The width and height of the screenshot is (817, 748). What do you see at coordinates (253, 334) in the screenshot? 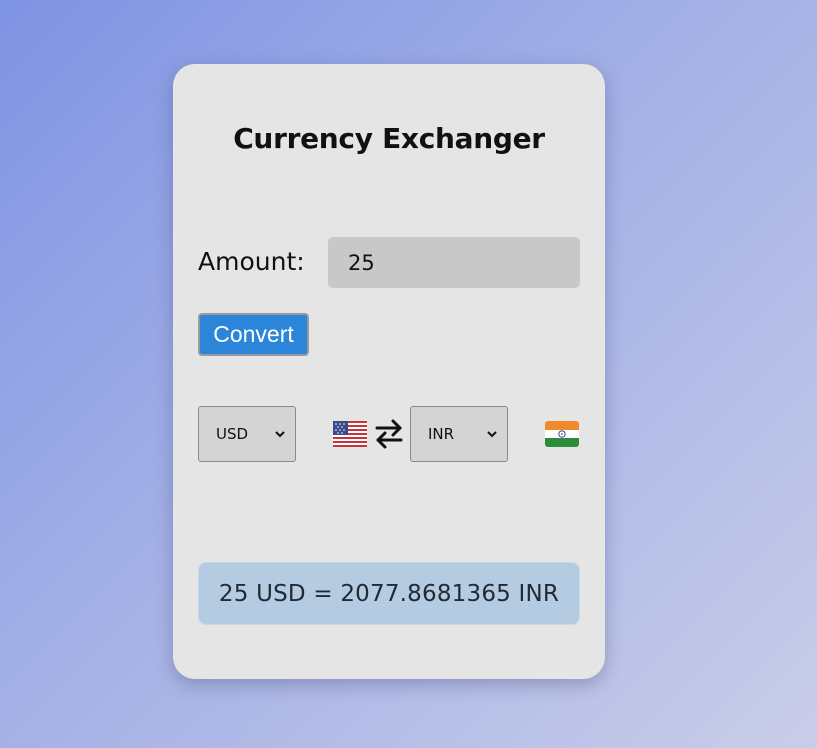
I see `convert-button: Convert` at bounding box center [253, 334].